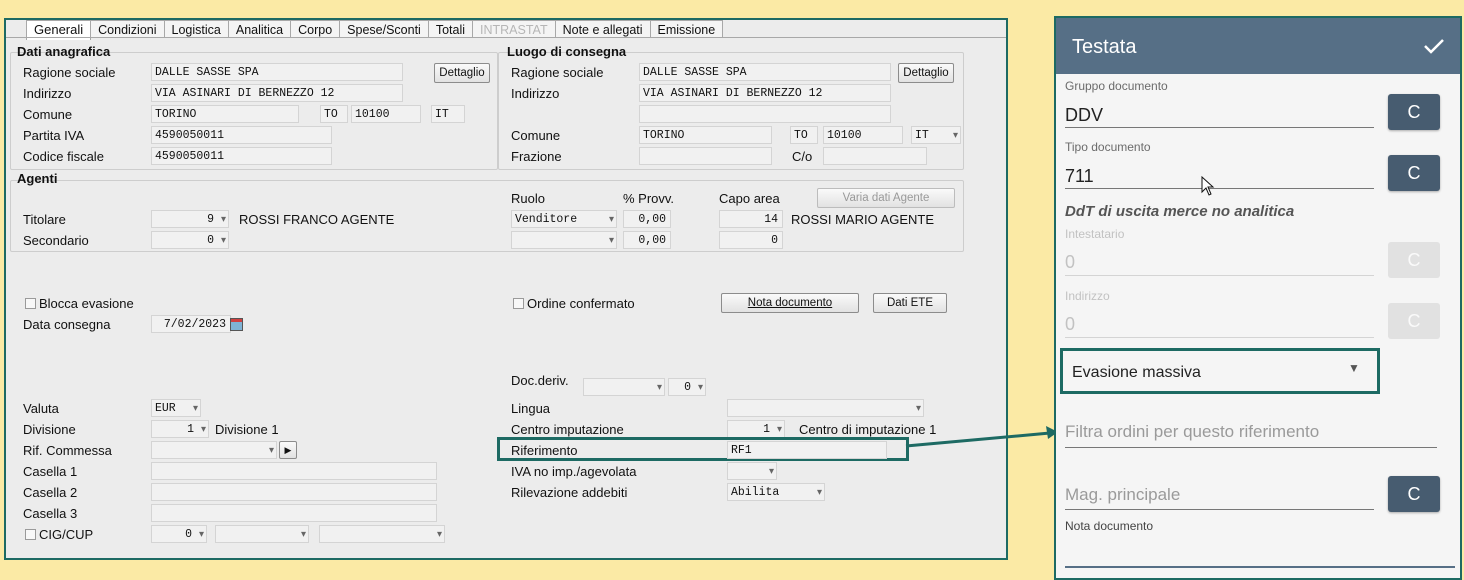 This screenshot has width=1464, height=580. What do you see at coordinates (752, 471) in the screenshot?
I see `iva-select` at bounding box center [752, 471].